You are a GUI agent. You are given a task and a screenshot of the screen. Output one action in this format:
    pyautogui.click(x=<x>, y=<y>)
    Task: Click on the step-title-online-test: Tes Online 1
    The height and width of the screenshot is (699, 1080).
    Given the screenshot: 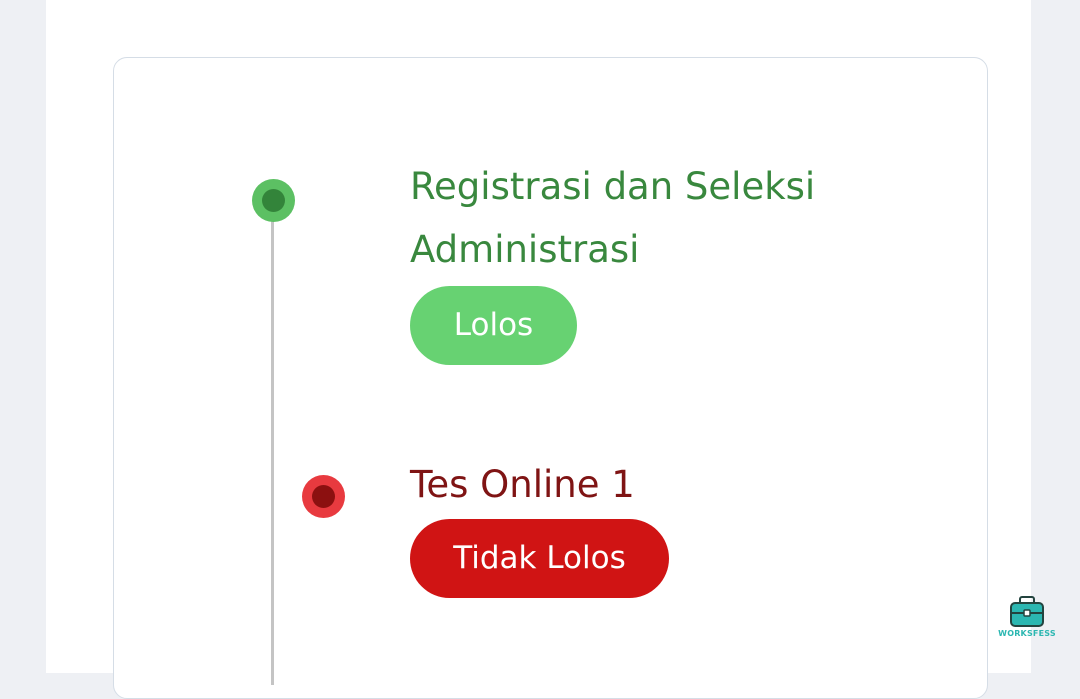 What is the action you would take?
    pyautogui.click(x=522, y=484)
    